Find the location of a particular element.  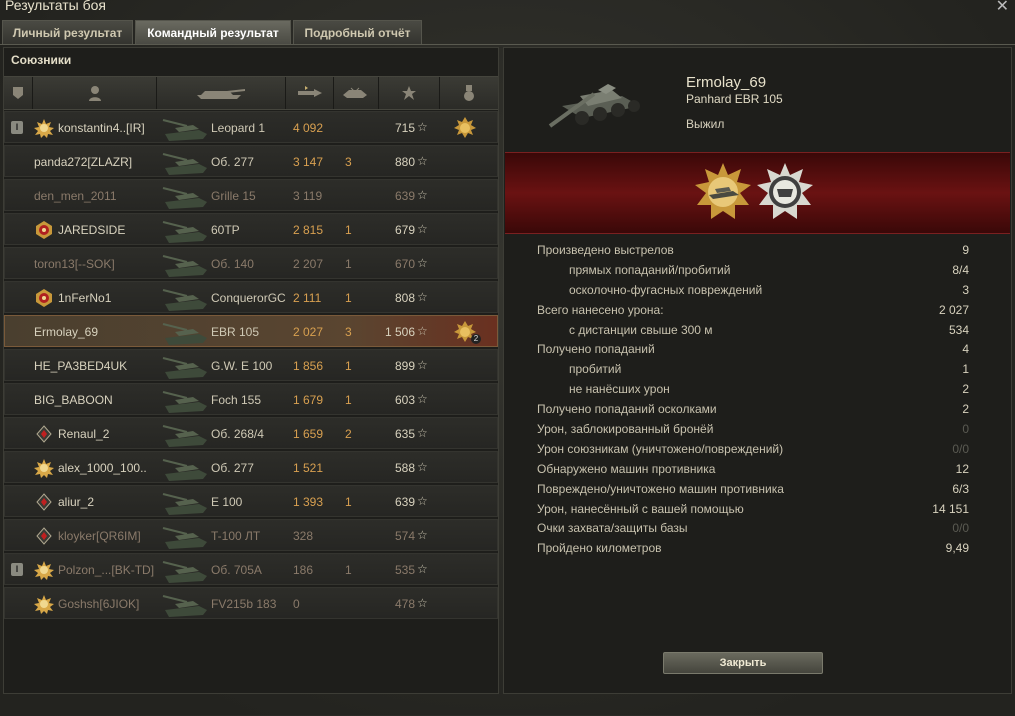

damage-cell: 0 is located at coordinates (296, 604).